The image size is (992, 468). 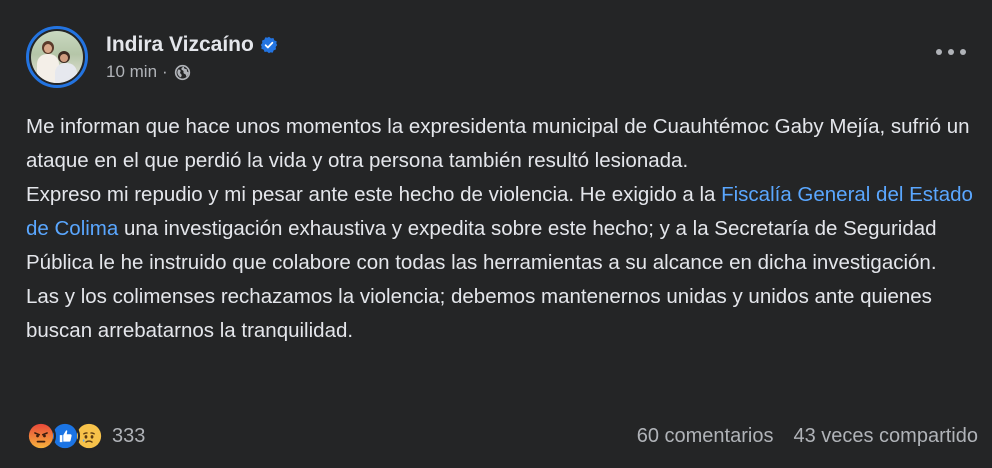 What do you see at coordinates (705, 436) in the screenshot?
I see `comments-count-link: 60 comentarios` at bounding box center [705, 436].